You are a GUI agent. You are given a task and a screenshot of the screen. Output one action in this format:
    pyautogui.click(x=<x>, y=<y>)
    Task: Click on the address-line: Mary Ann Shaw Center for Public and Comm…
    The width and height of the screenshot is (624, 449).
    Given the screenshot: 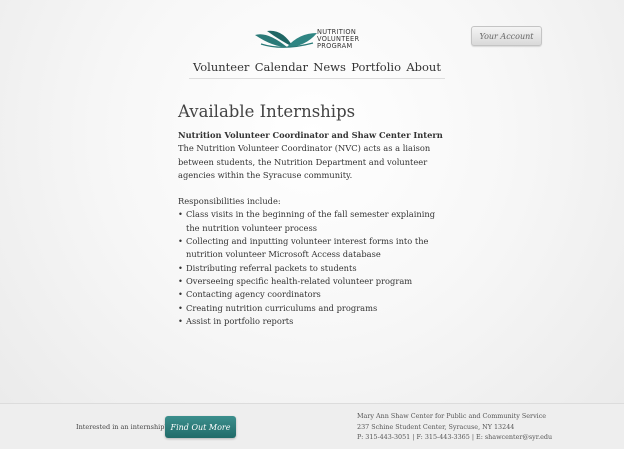 What is the action you would take?
    pyautogui.click(x=452, y=416)
    